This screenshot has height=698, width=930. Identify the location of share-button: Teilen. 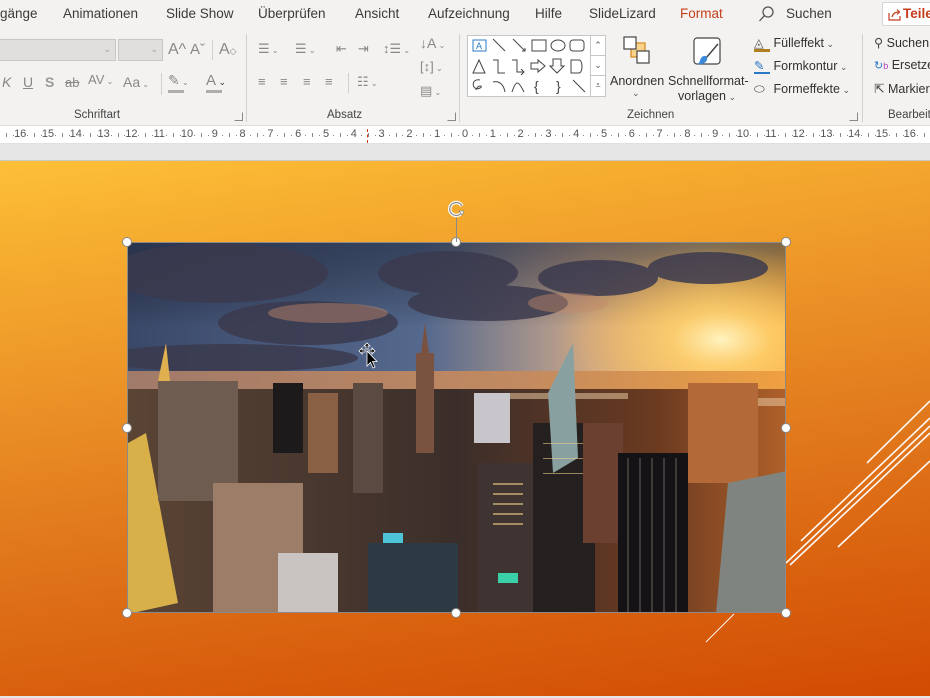
(906, 14).